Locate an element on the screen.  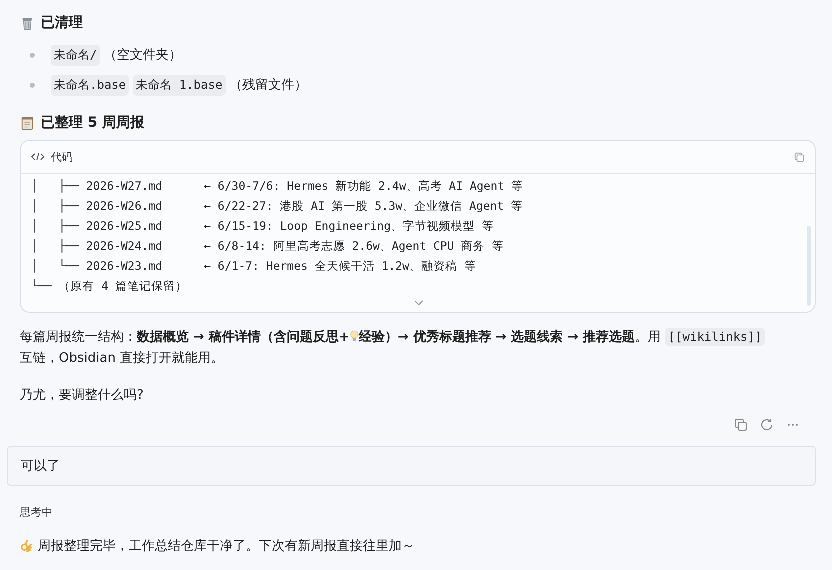
summary-text: 经验）→ 优秀标题推荐 → 选题线索 → 推荐选题。用 is located at coordinates (510, 337).